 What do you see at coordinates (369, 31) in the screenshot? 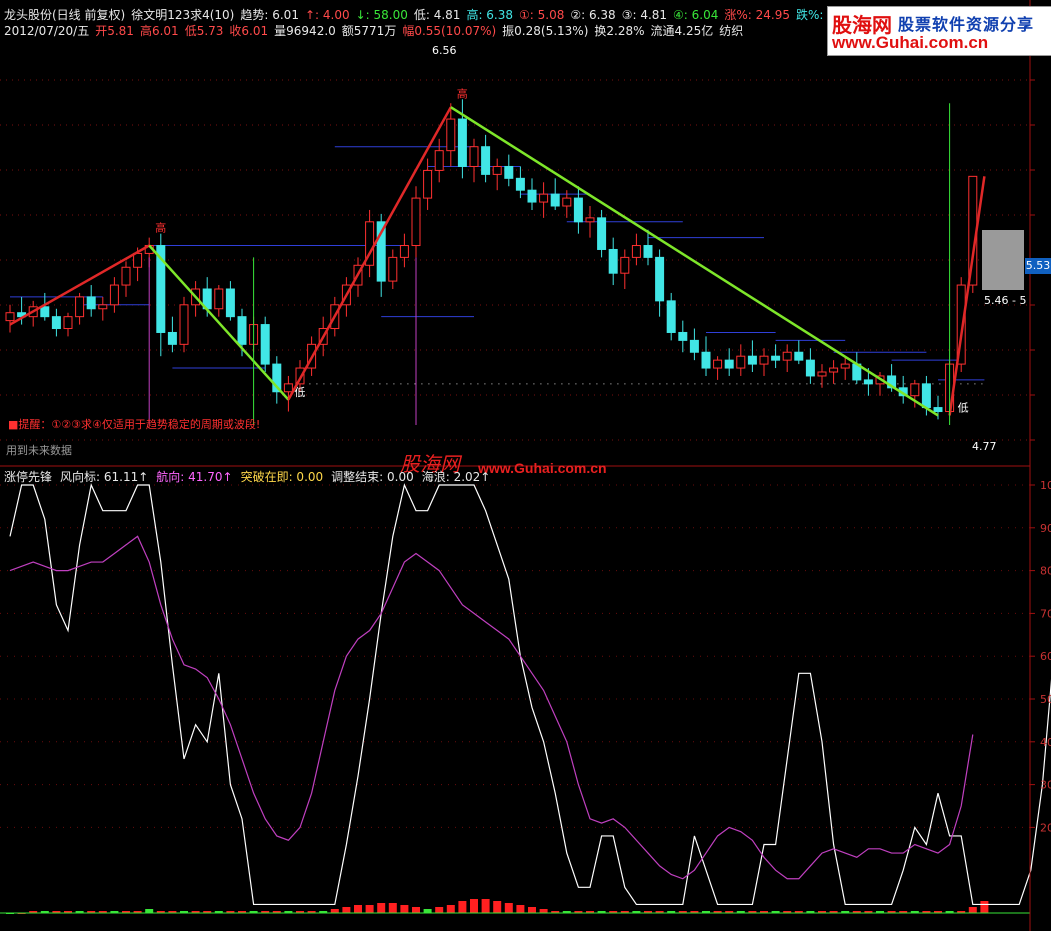
I see `header-ohlc-field-6: 额5771万` at bounding box center [369, 31].